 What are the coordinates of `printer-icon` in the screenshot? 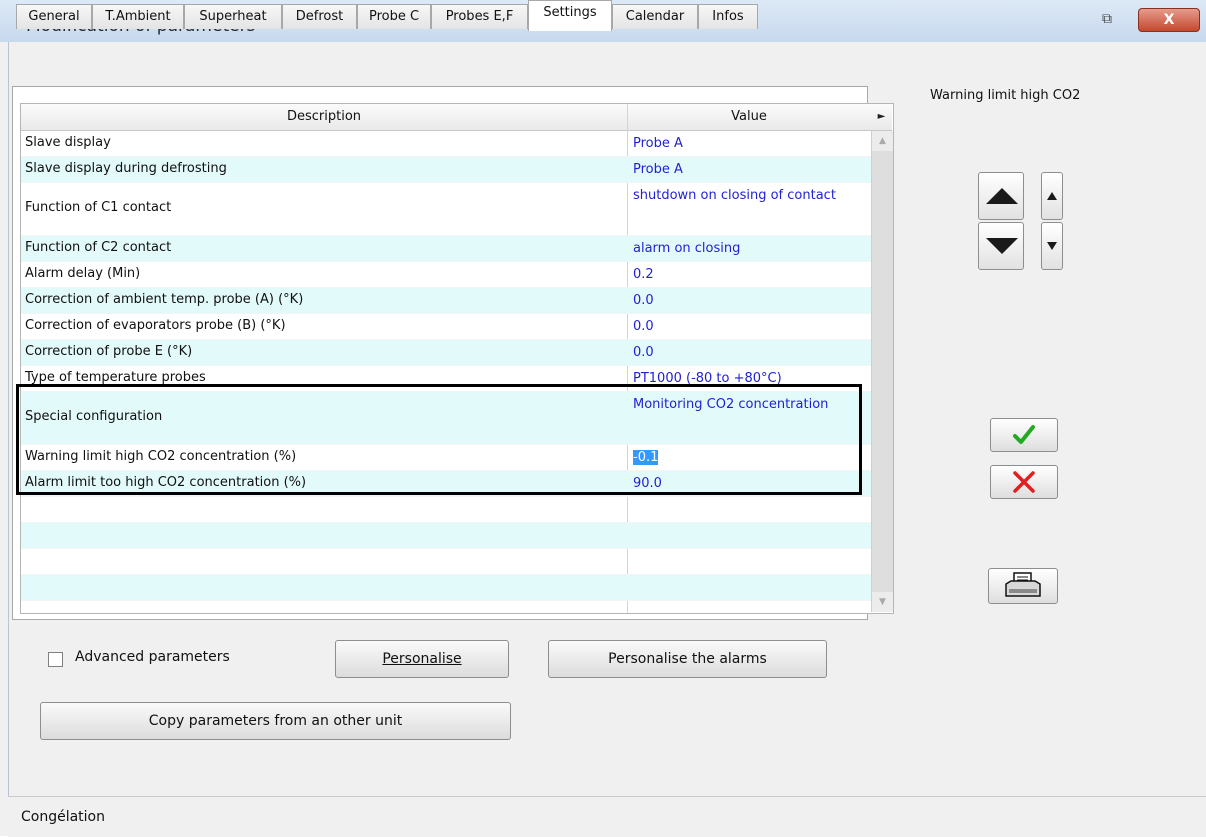 It's located at (1023, 584).